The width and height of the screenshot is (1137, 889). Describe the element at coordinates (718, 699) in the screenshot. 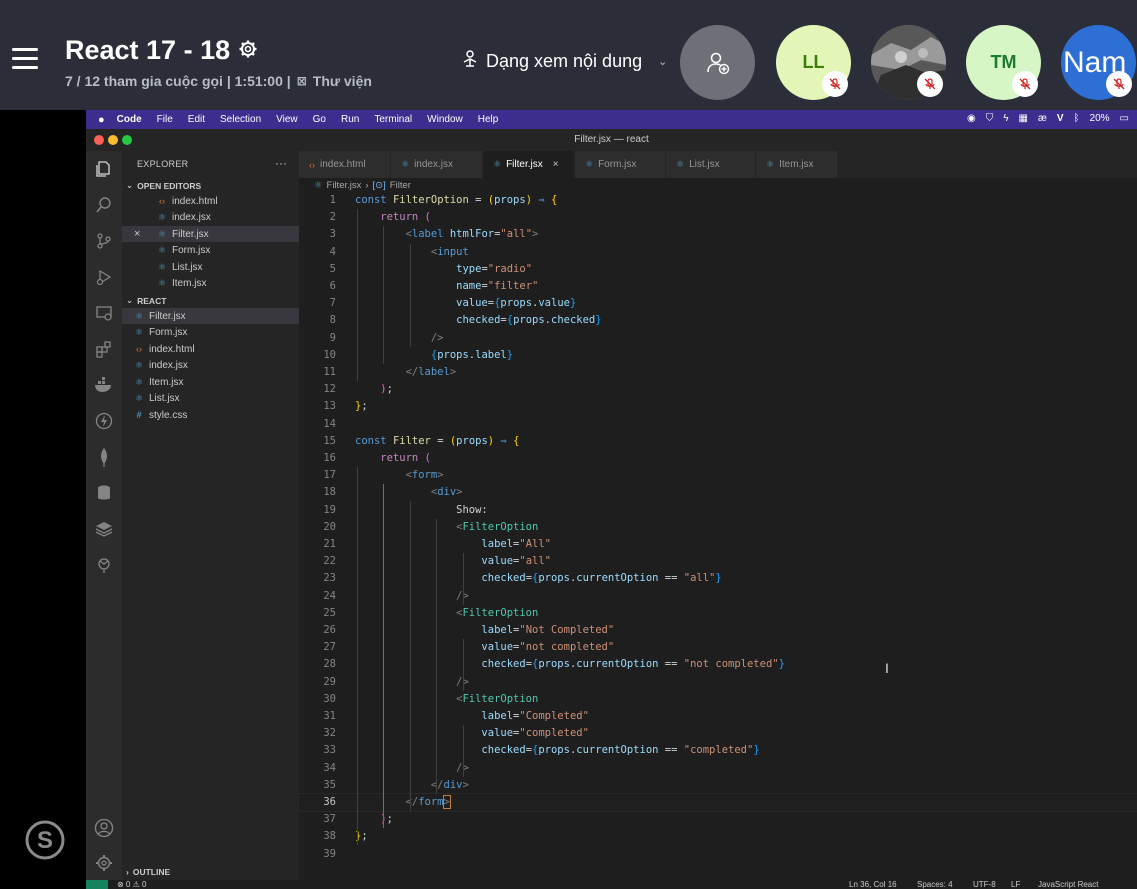

I see `code-line: 30 <FilterOption` at that location.